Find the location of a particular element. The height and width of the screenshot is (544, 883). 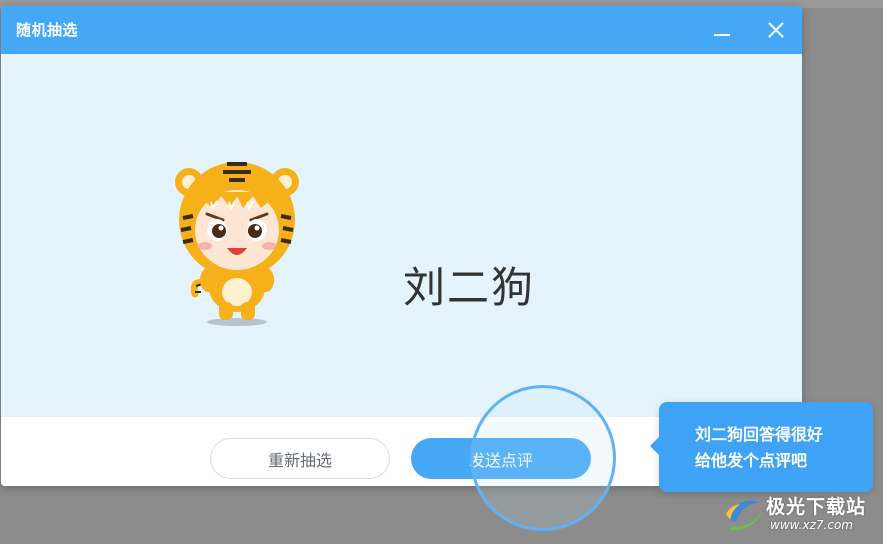

tutorial-tooltip: 刘二狗回答得很好 给他发个点评吧 is located at coordinates (761, 447).